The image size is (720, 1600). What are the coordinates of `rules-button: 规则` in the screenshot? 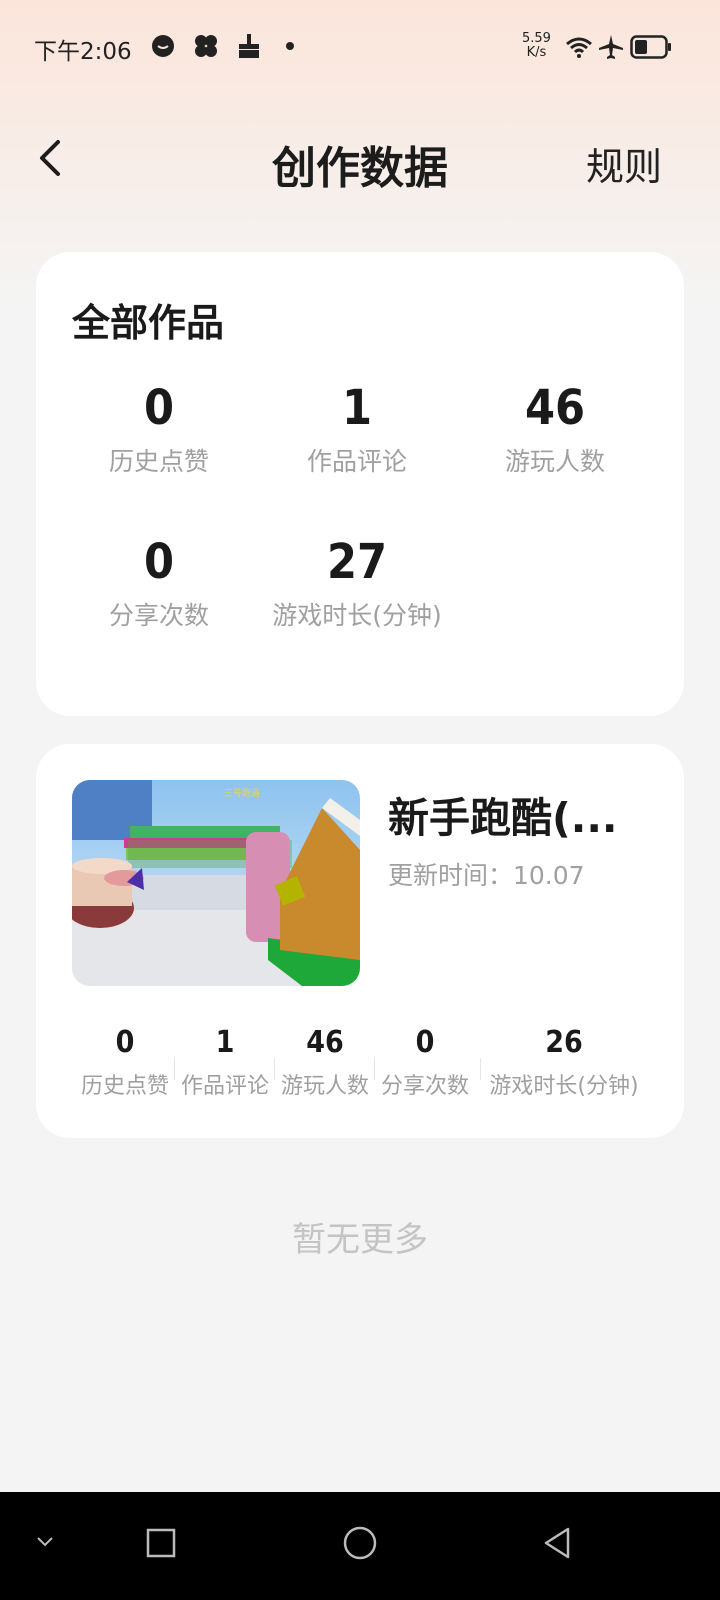 It's located at (624, 163).